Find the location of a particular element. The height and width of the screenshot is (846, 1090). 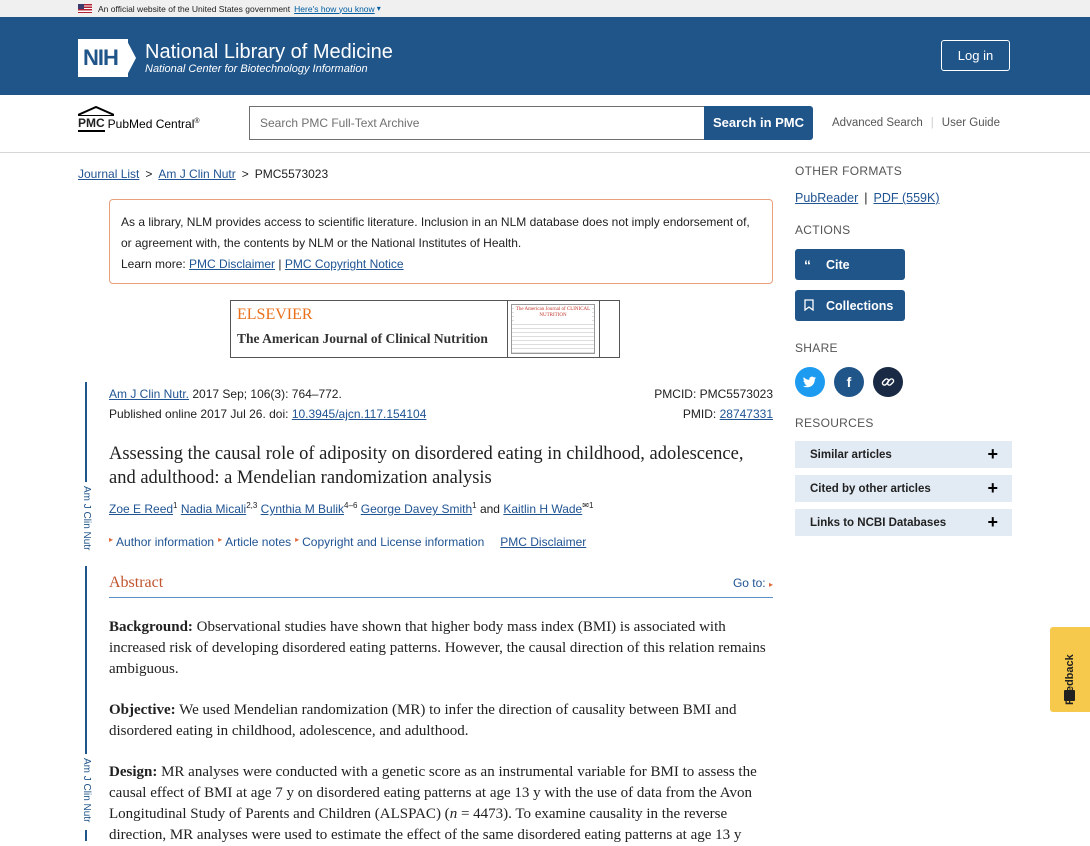

collections-button: Collections is located at coordinates (850, 305).